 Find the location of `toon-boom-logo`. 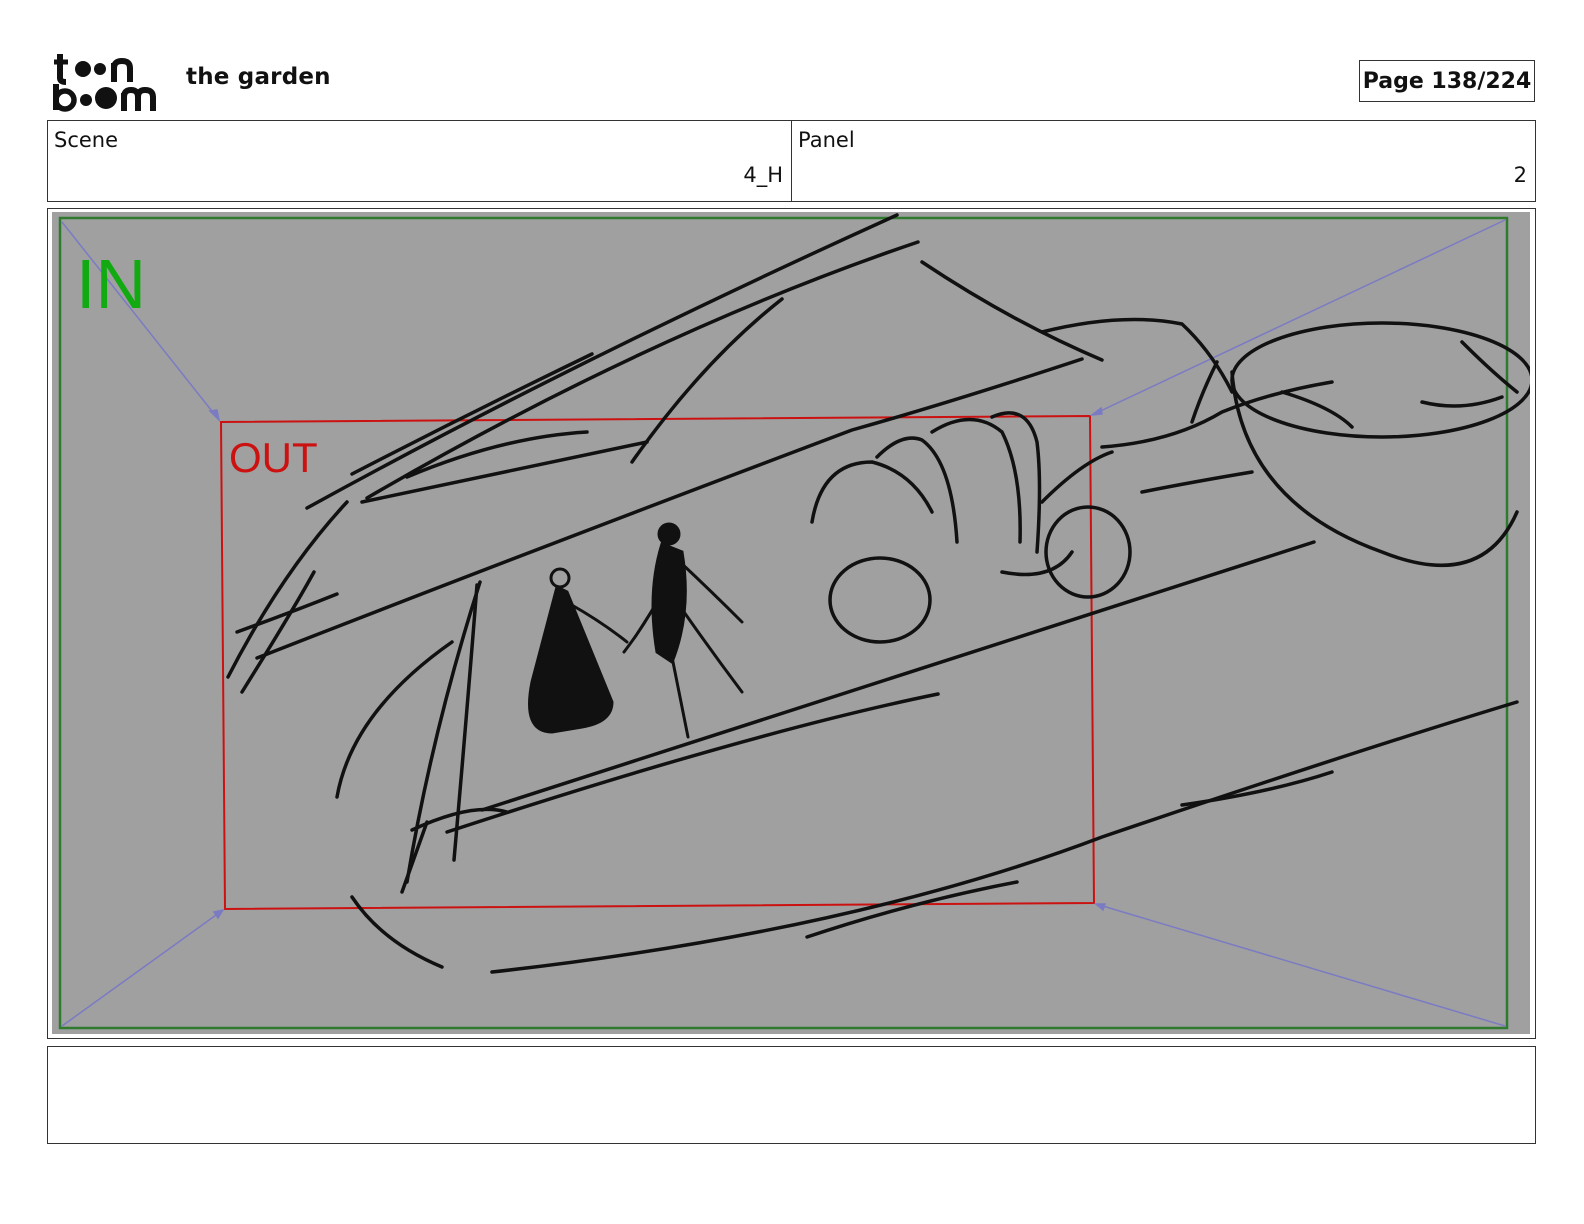

toon-boom-logo is located at coordinates (108, 82).